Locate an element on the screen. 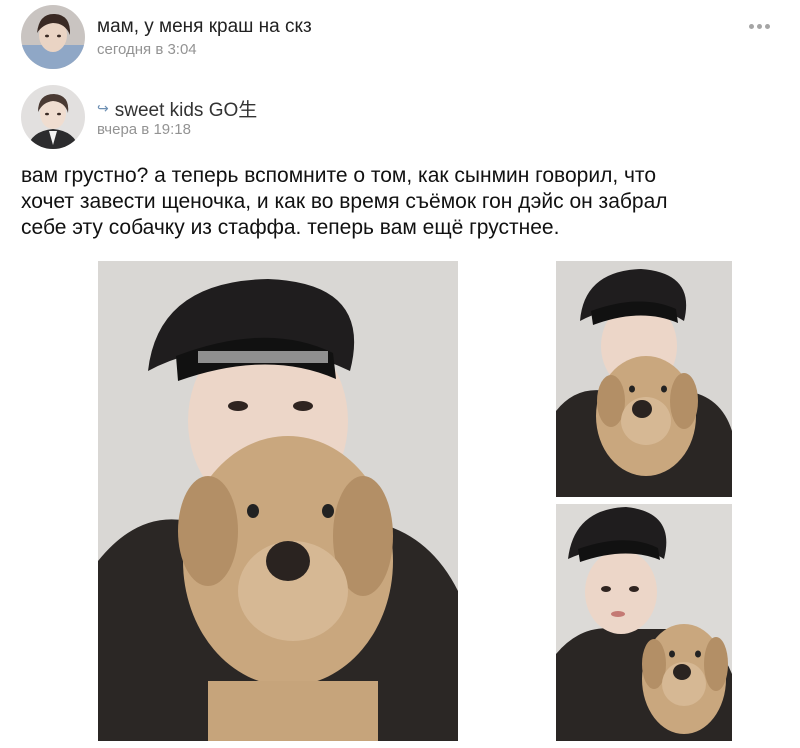 Image resolution: width=800 pixels, height=748 pixels. repost-timestamp: вчера в 19:18 is located at coordinates (144, 129).